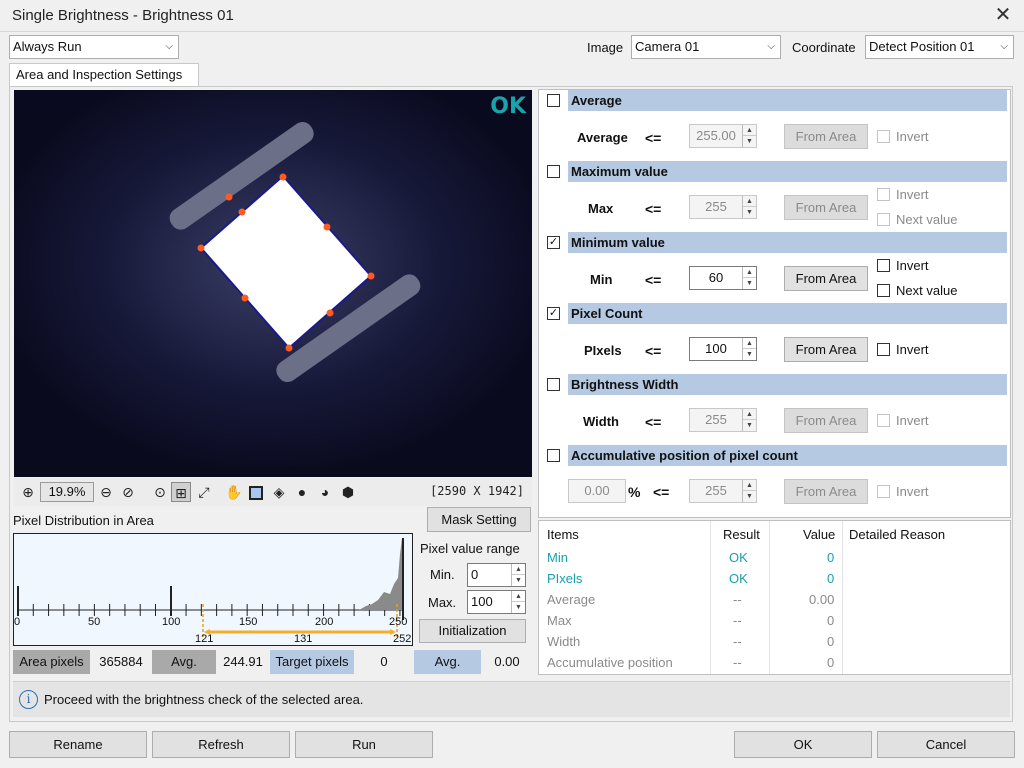  What do you see at coordinates (553, 313) in the screenshot?
I see `pixel-count-checkbox: ✓` at bounding box center [553, 313].